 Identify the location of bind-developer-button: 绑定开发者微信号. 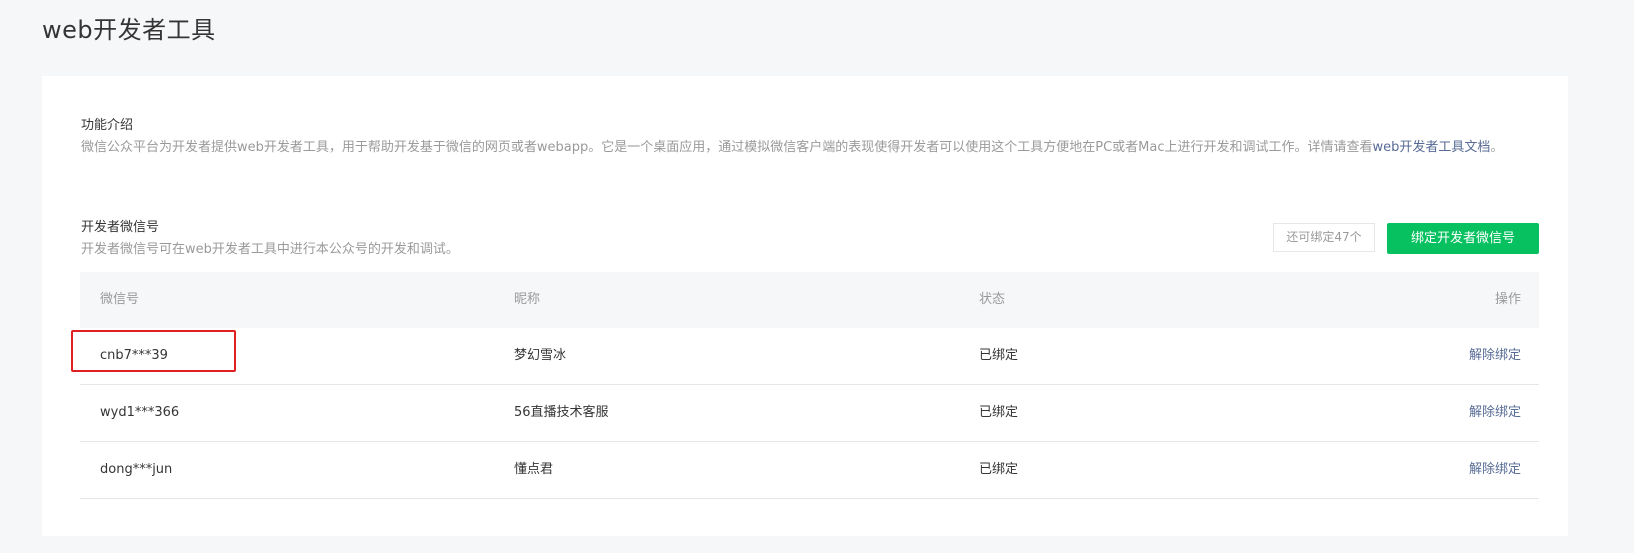
(1463, 238).